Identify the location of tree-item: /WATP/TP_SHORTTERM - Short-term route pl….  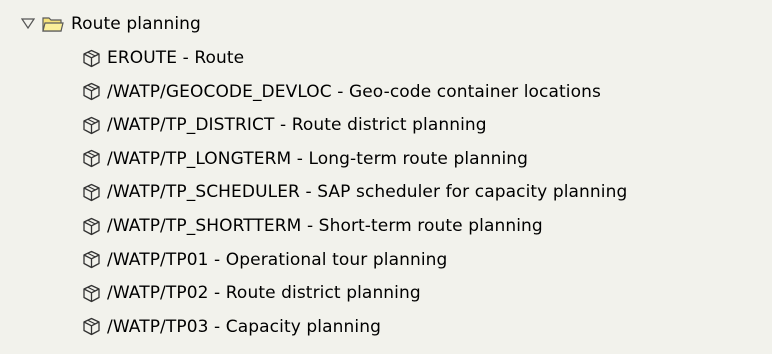
(312, 226).